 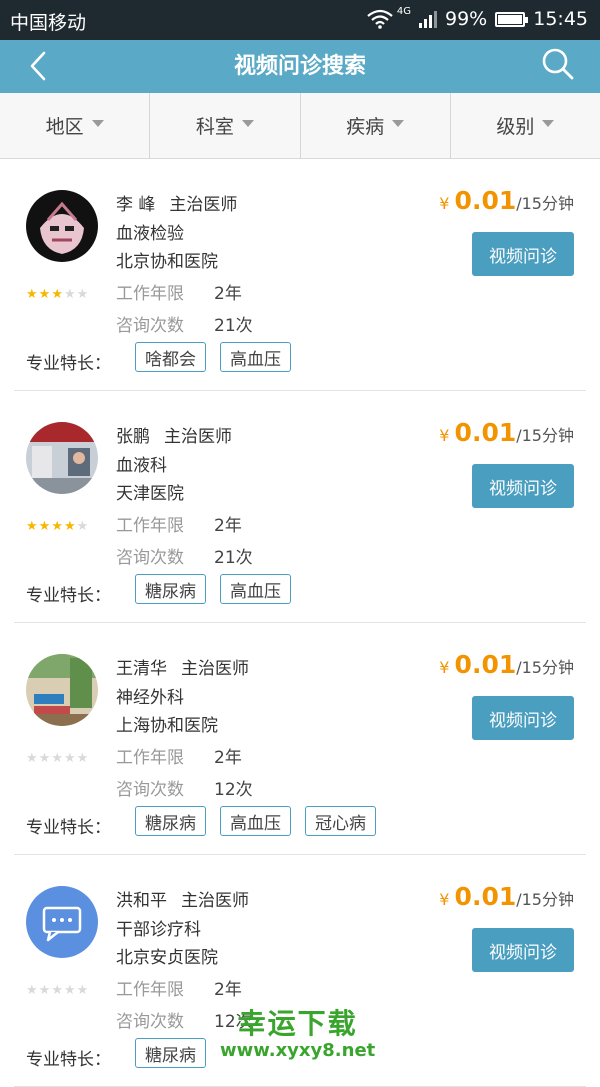 What do you see at coordinates (62, 922) in the screenshot?
I see `avatar-placeholder-chat-icon` at bounding box center [62, 922].